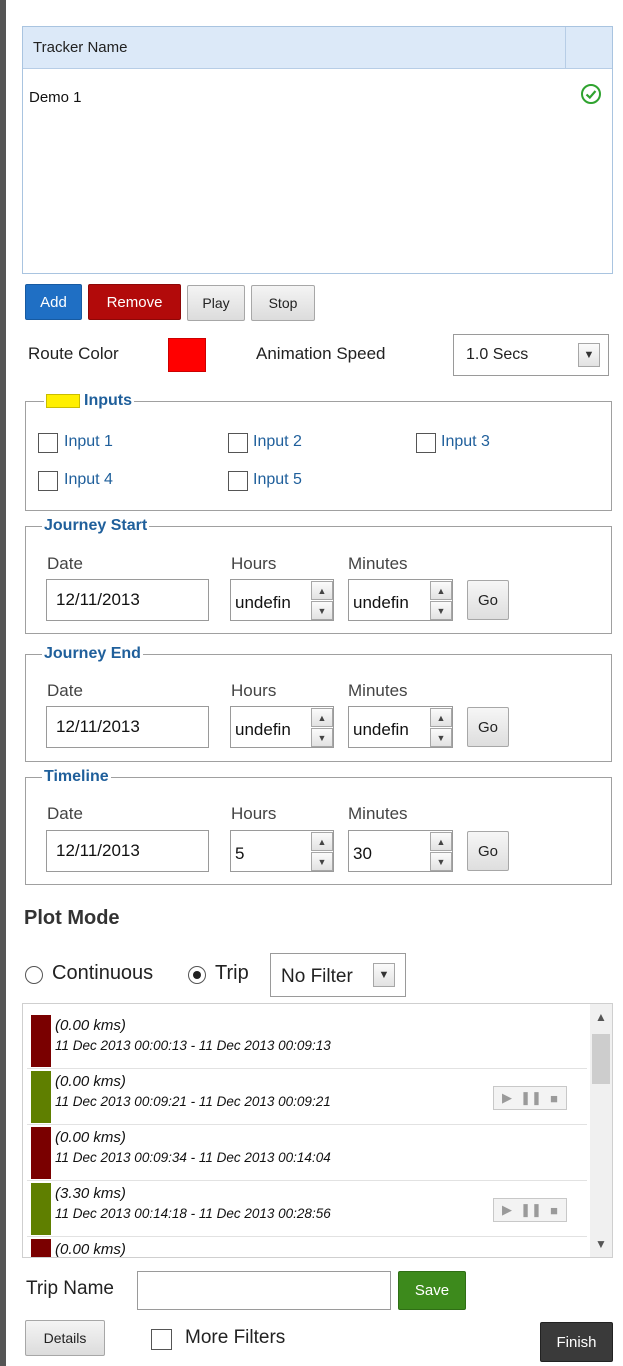 The width and height of the screenshot is (623, 1366). Describe the element at coordinates (92, 654) in the screenshot. I see `journey-end-legend: Journey End` at that location.